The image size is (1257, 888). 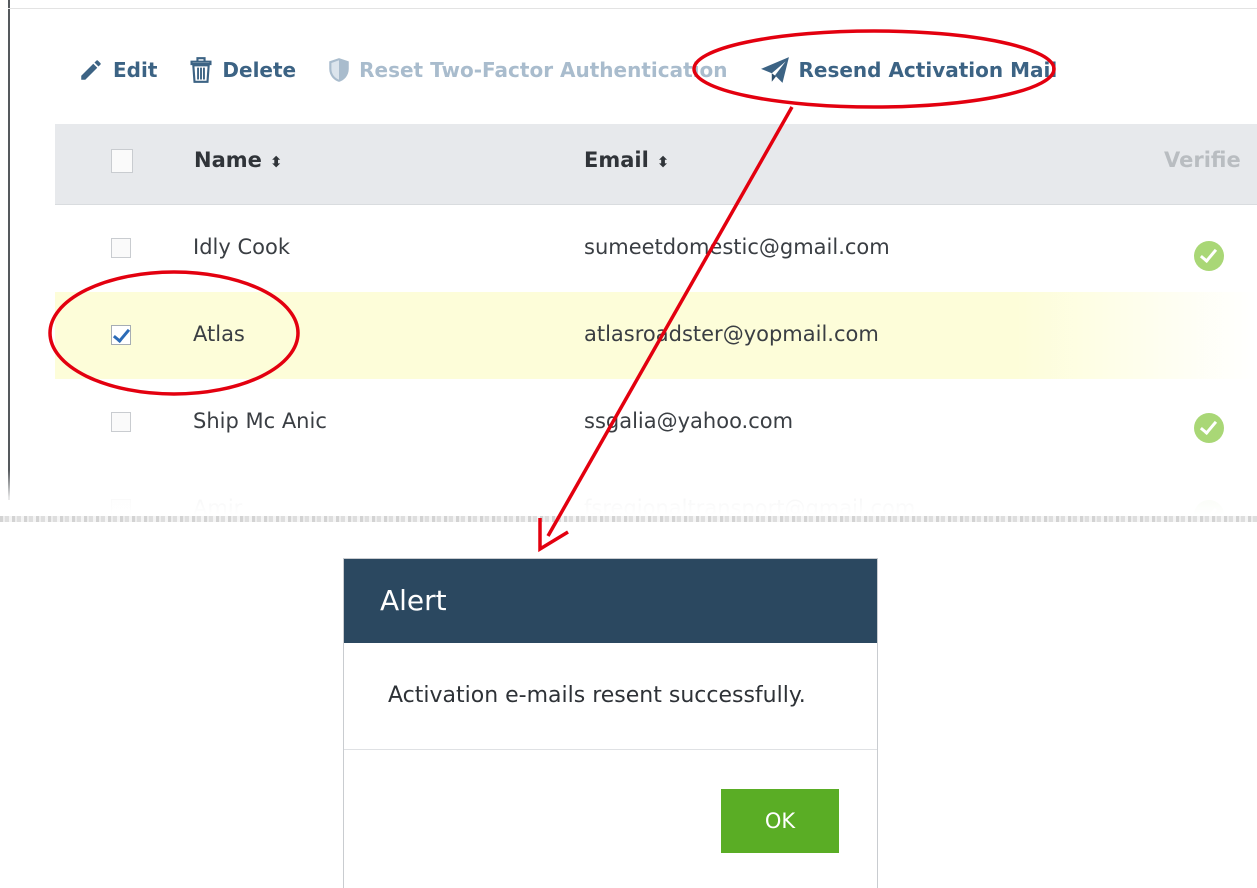 What do you see at coordinates (689, 421) in the screenshot?
I see `user-email: ssgalia@yahoo.com` at bounding box center [689, 421].